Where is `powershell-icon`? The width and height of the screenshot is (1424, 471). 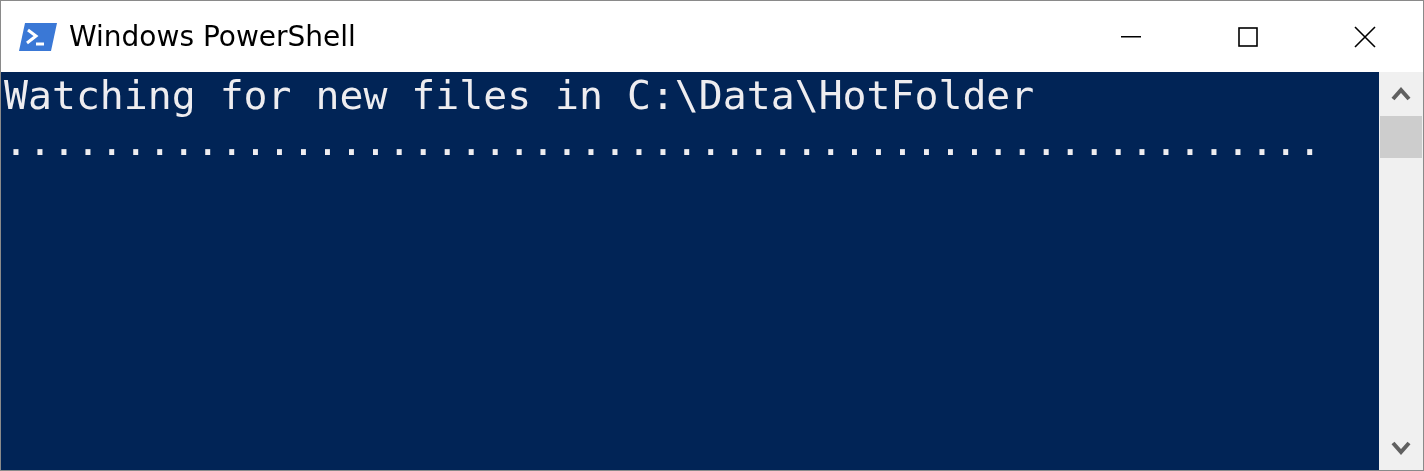
powershell-icon is located at coordinates (38, 36).